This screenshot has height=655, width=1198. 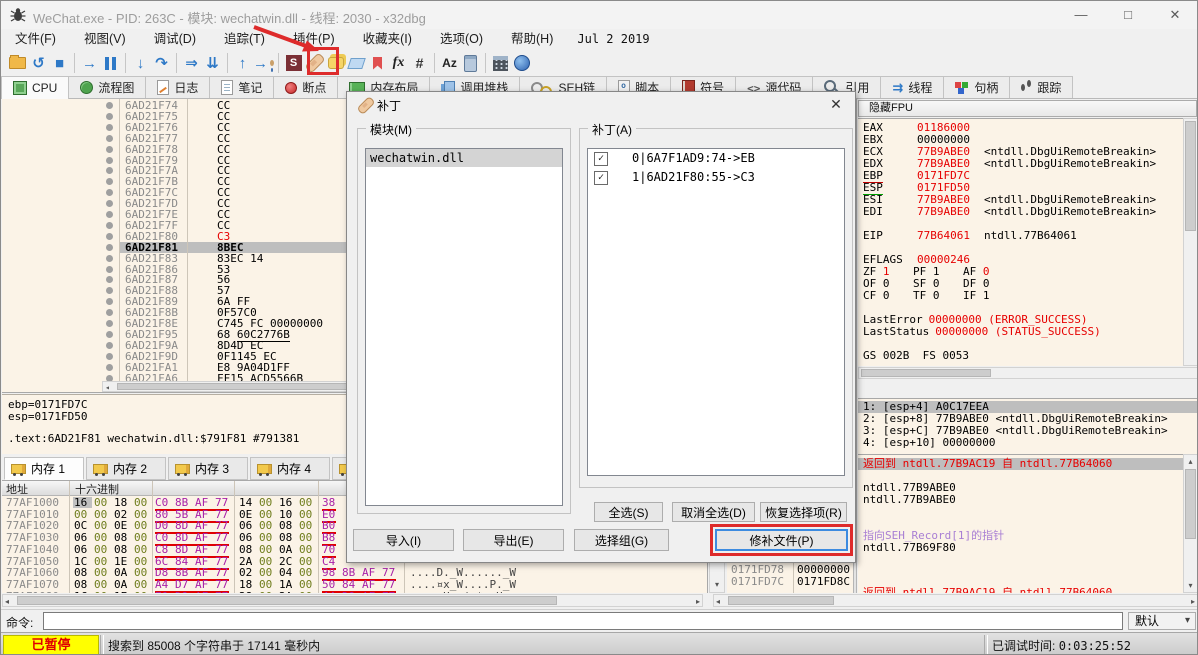 I want to click on command-script-dropdown: 默认, so click(x=1162, y=621).